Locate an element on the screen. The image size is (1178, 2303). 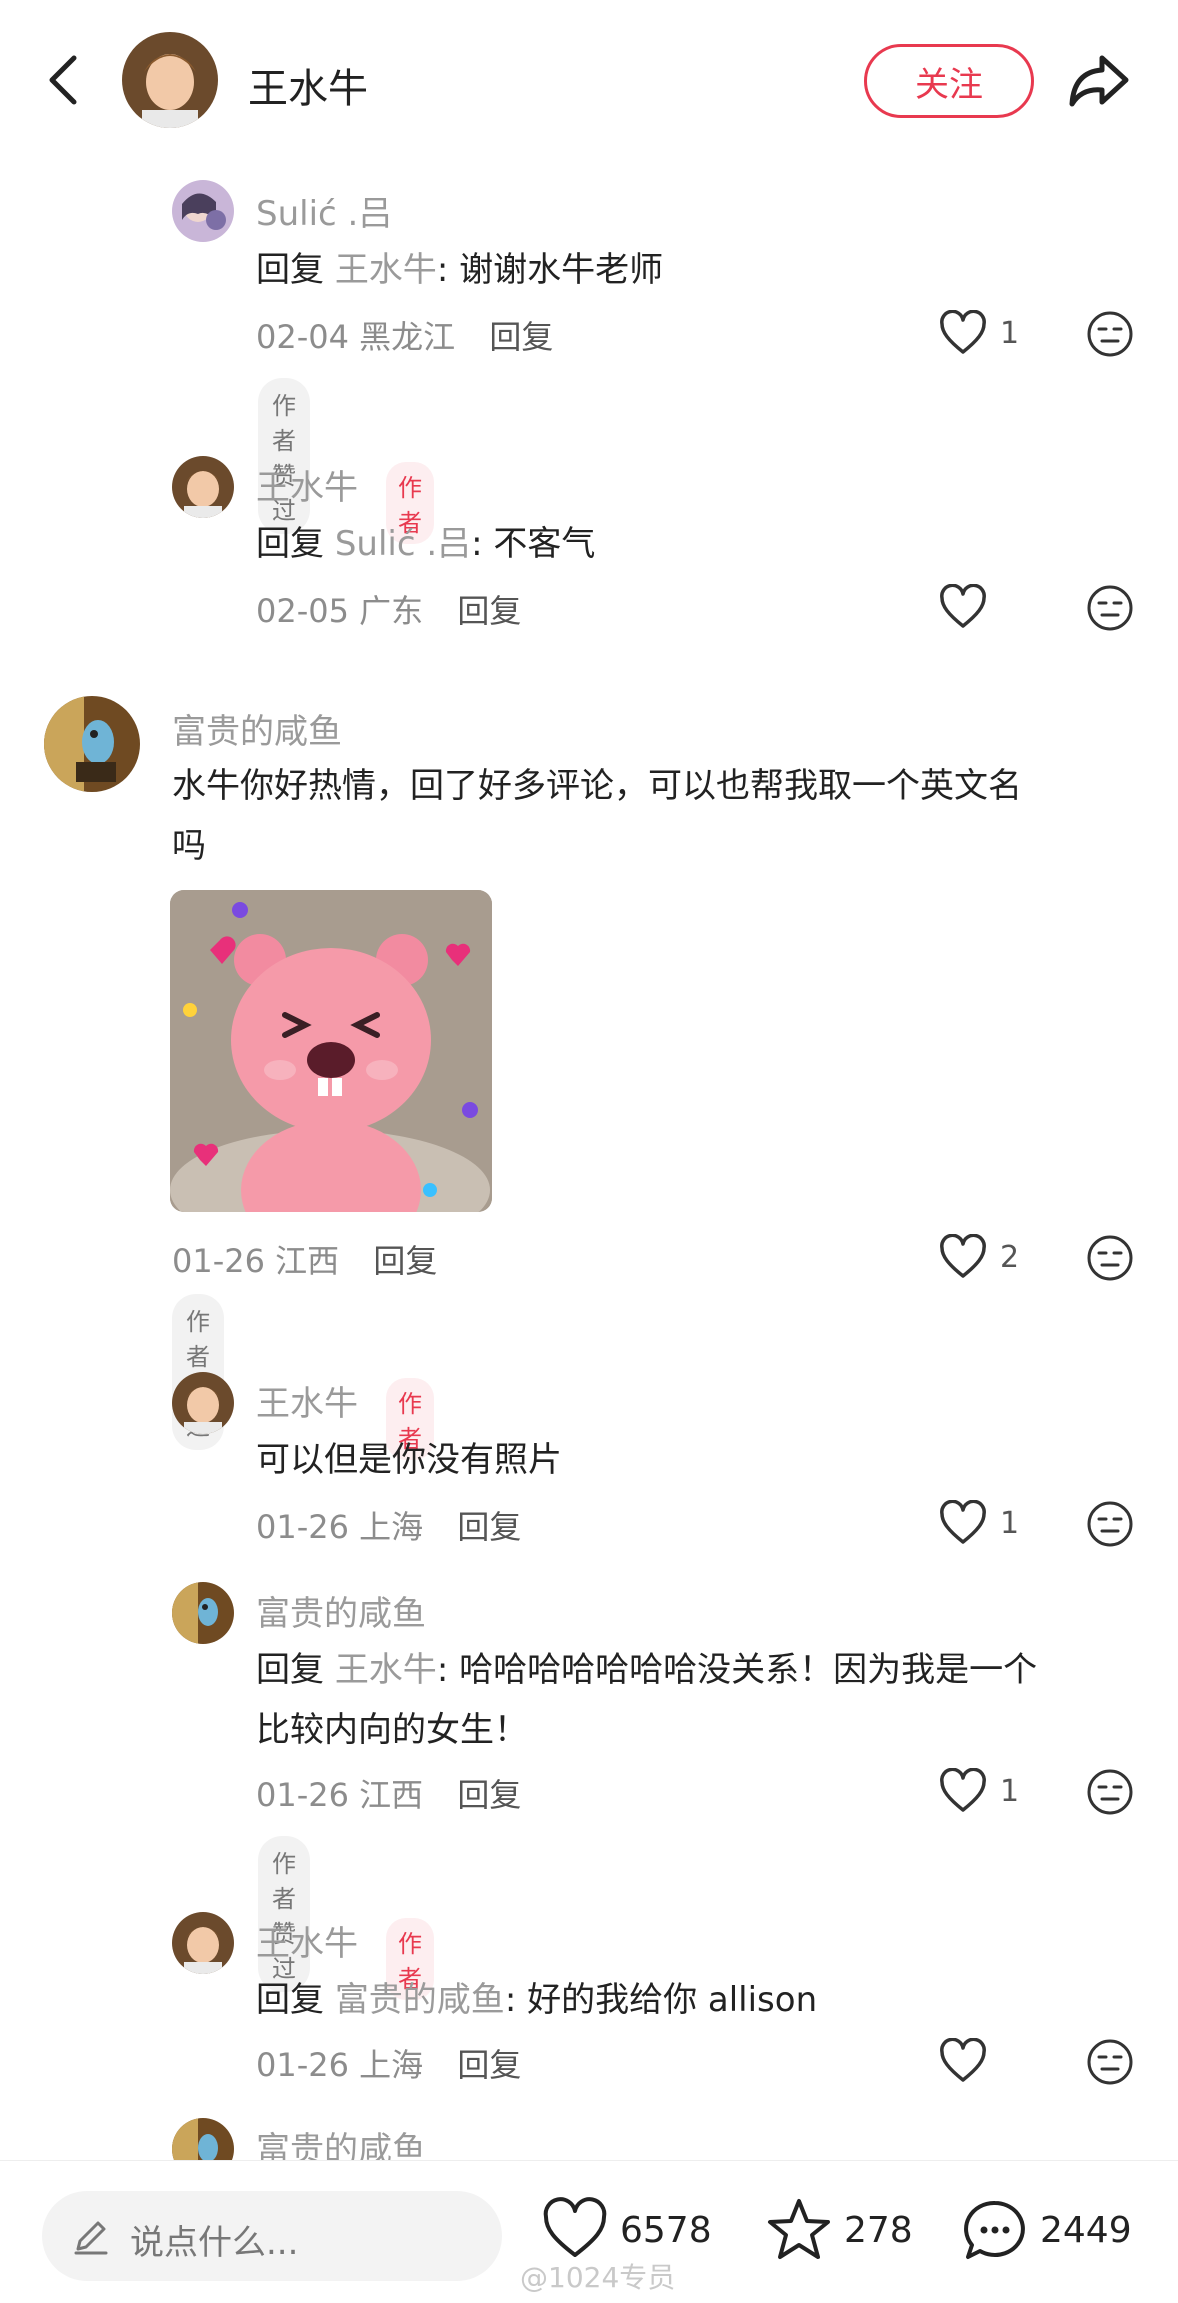
pencil-icon is located at coordinates (91, 2238).